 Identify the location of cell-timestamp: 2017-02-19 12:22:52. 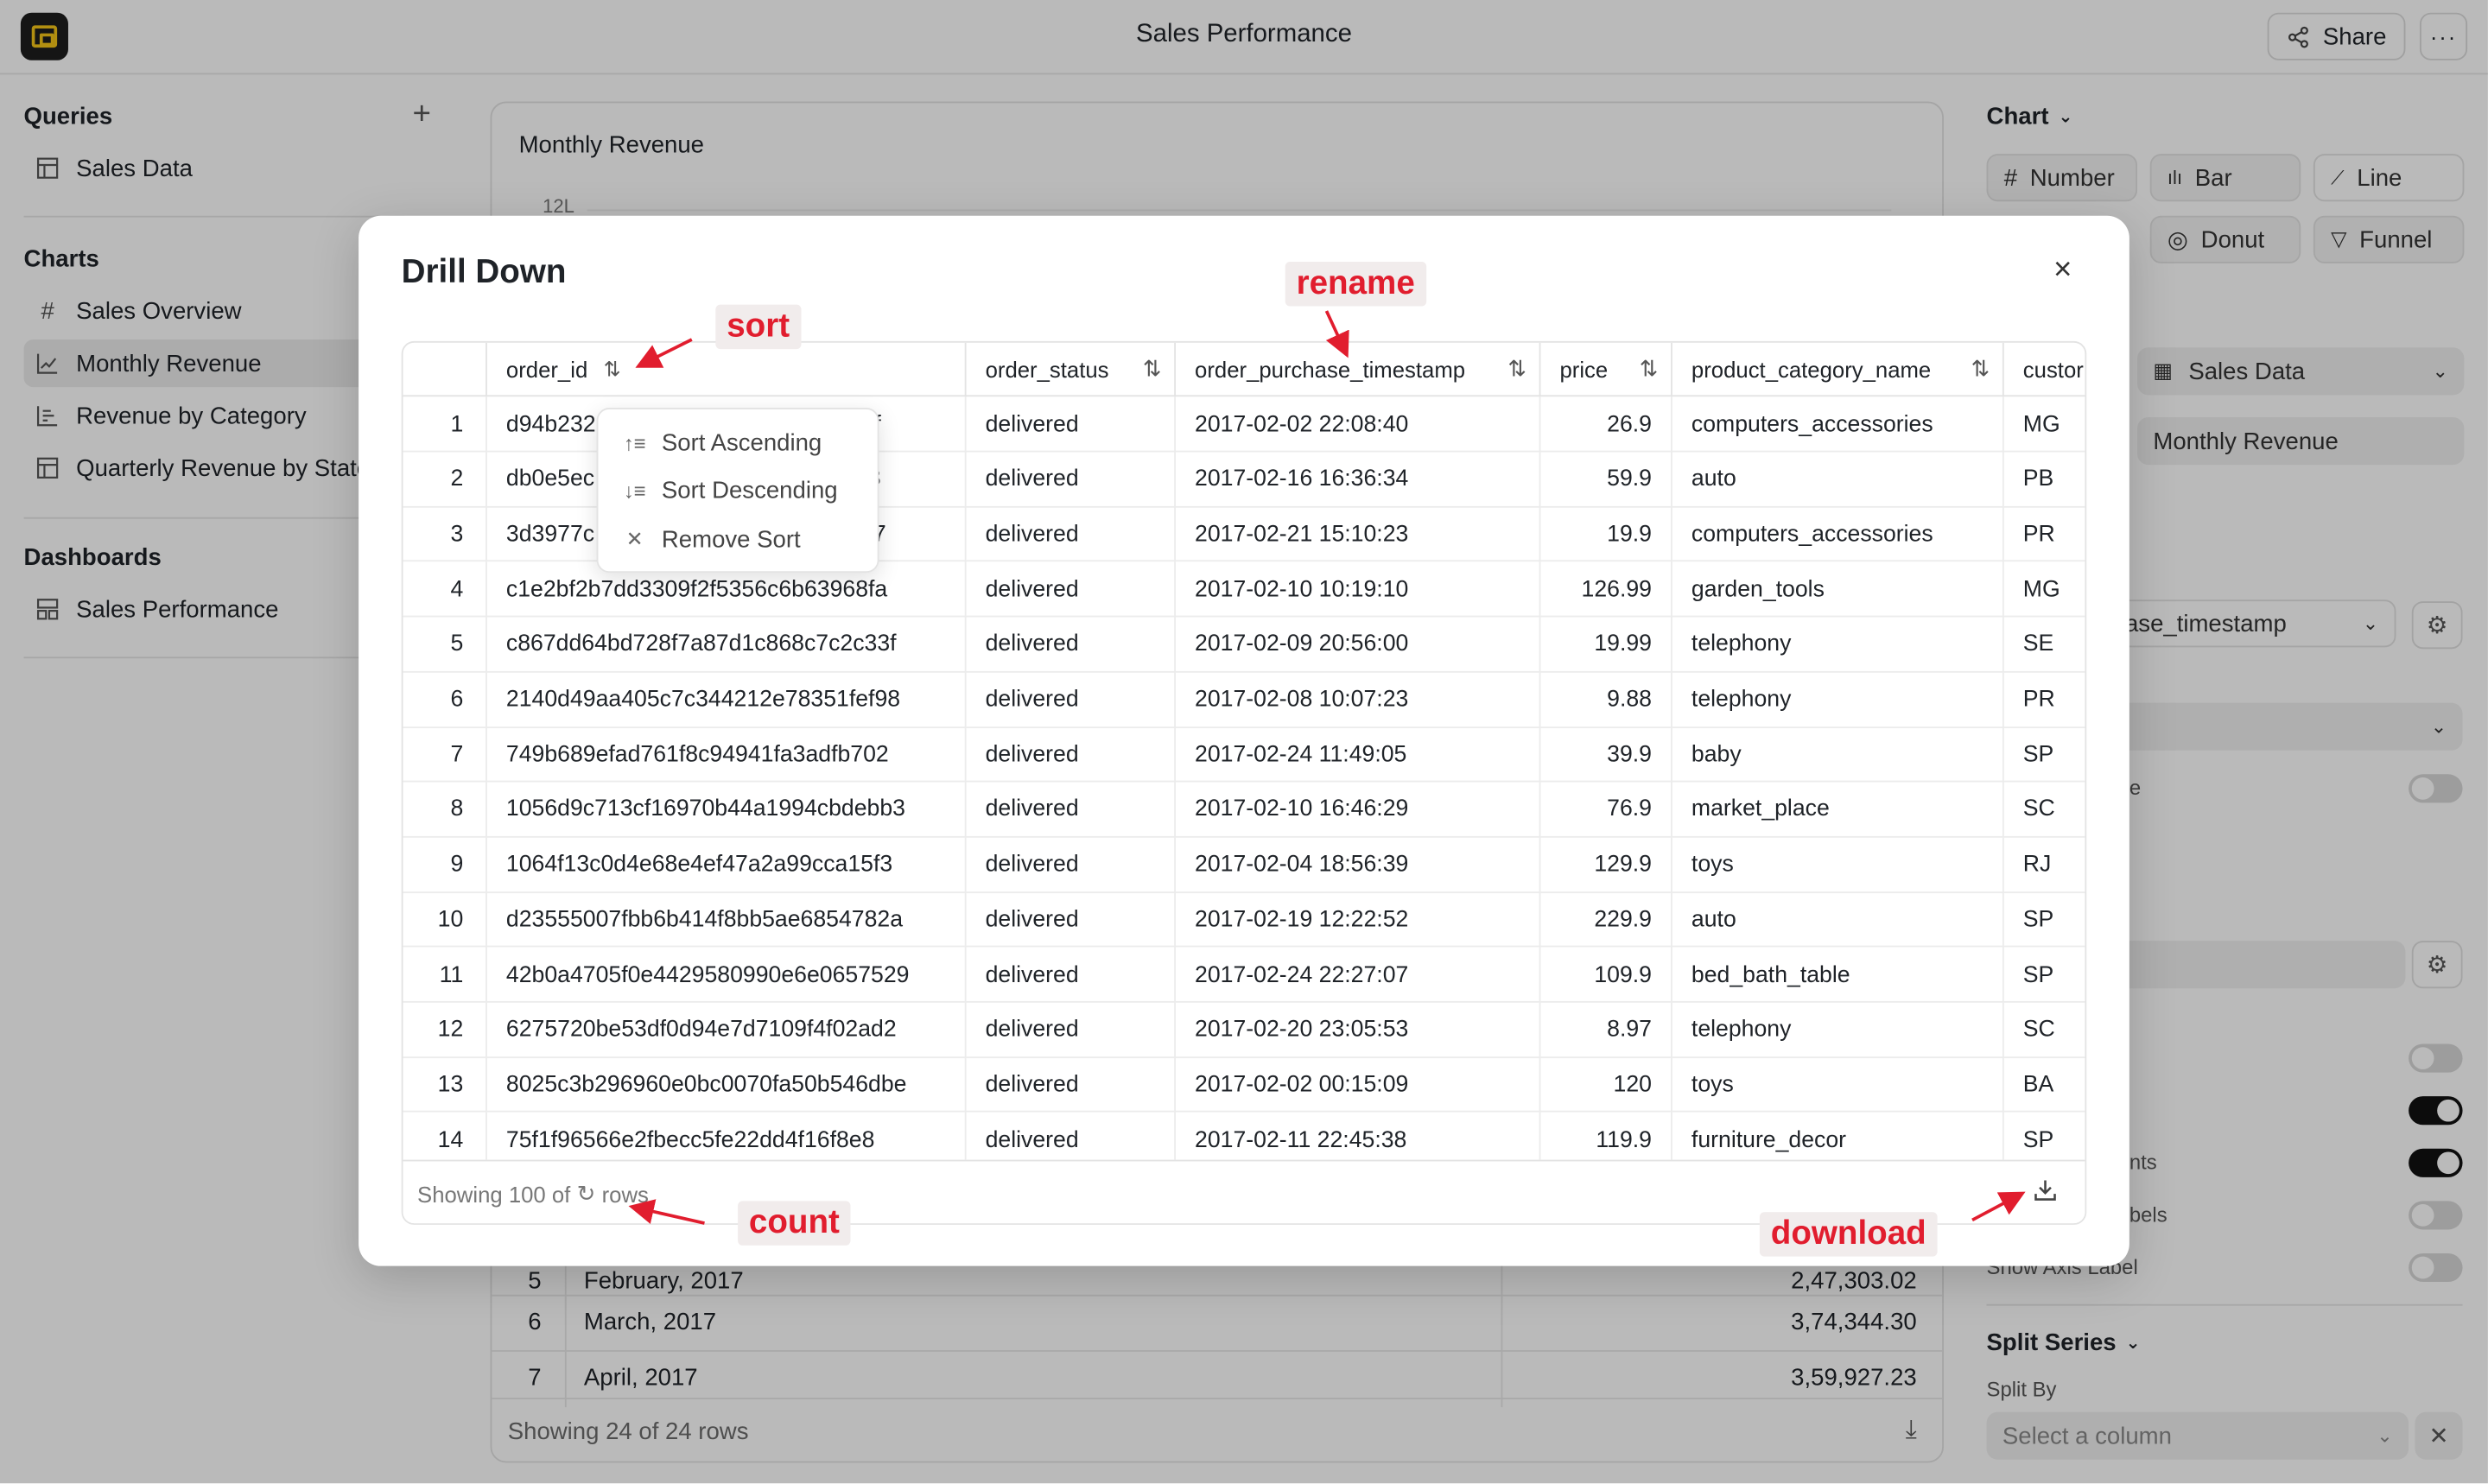
(1357, 919).